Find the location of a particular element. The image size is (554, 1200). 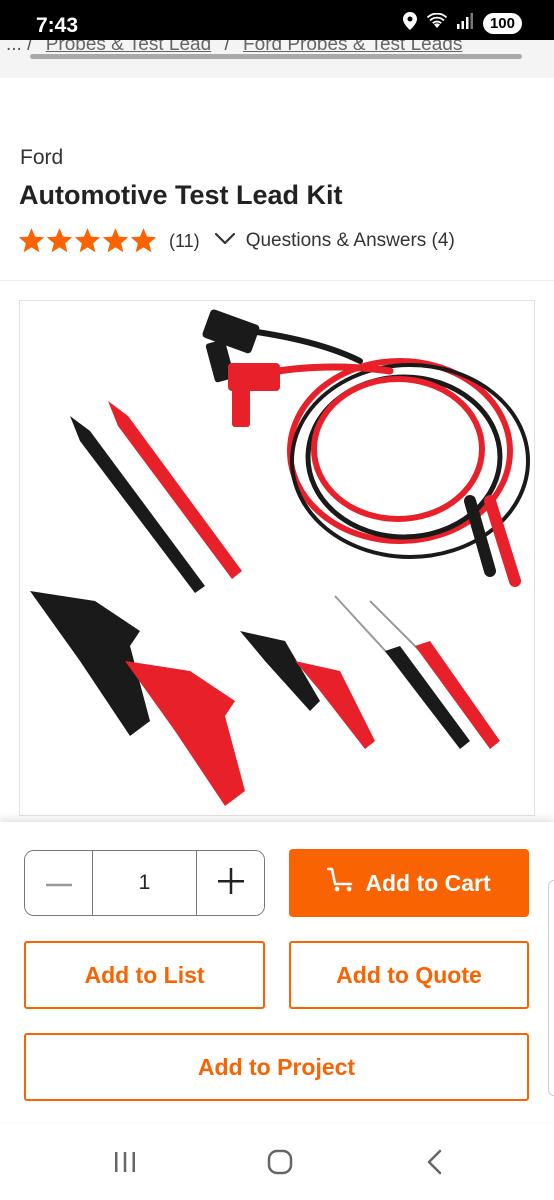

decrement-button is located at coordinates (58, 883).